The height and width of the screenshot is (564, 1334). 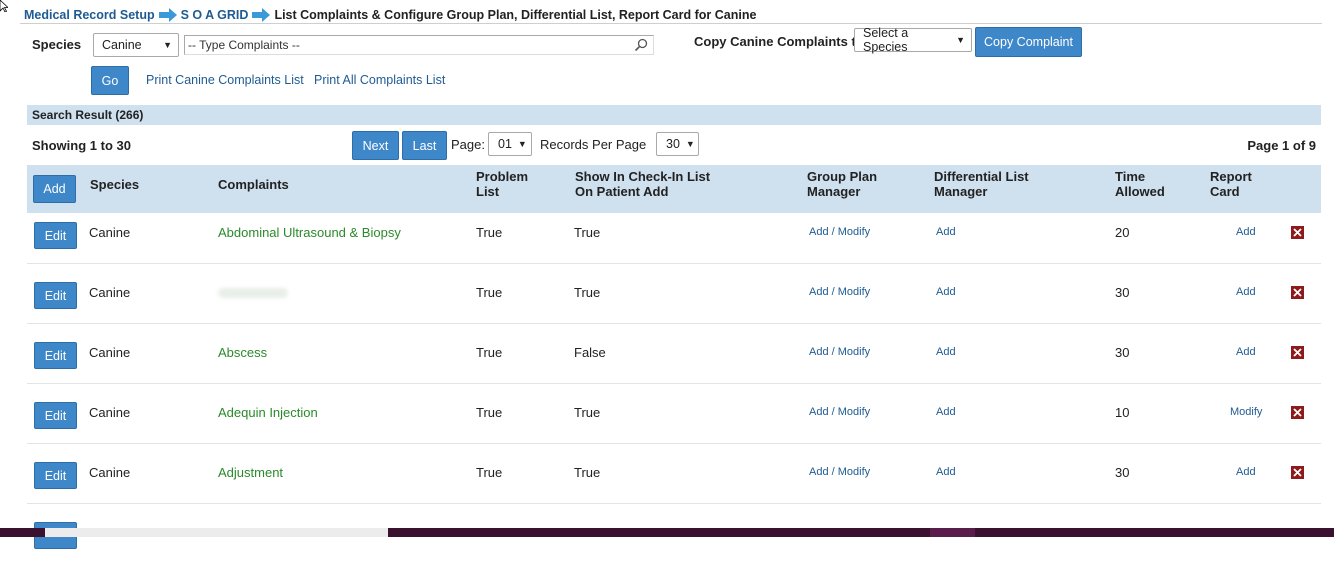 I want to click on print-species-complaints-link: Print Canine Complaints List, so click(x=225, y=80).